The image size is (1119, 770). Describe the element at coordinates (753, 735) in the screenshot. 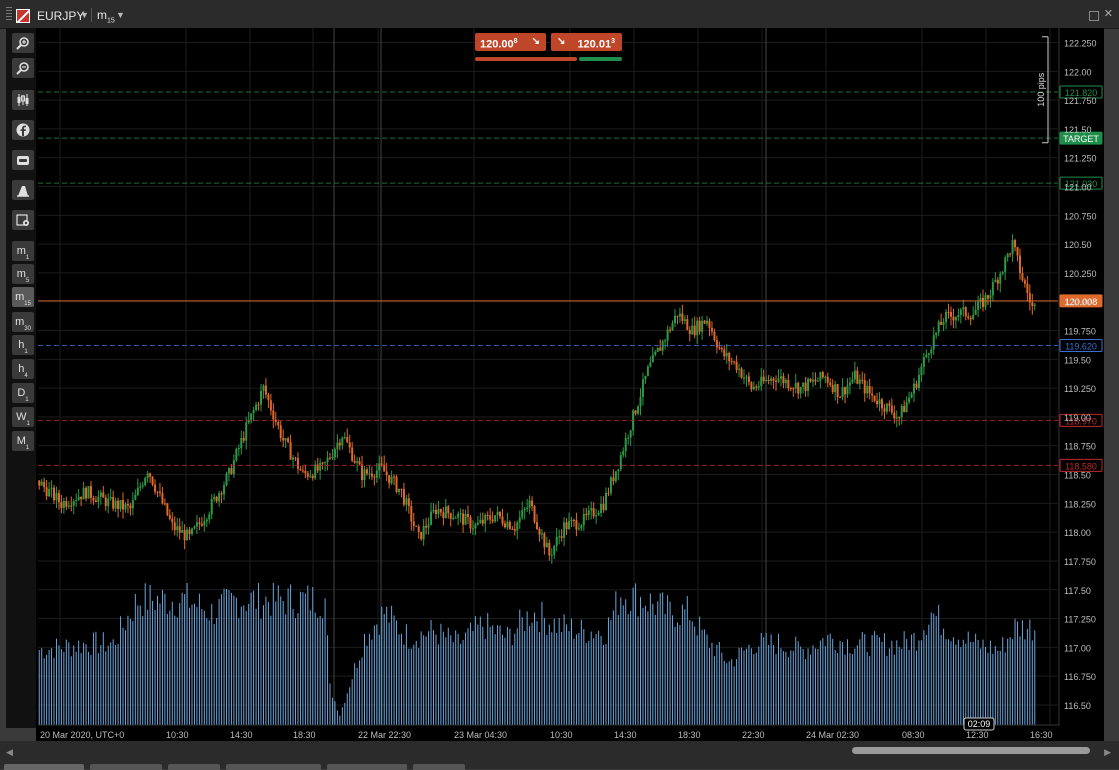

I see `x-tick-label: 22:30` at that location.